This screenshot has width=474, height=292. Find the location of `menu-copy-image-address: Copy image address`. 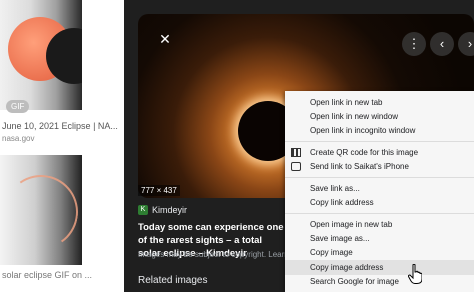

menu-copy-image-address: Copy image address is located at coordinates (379, 267).